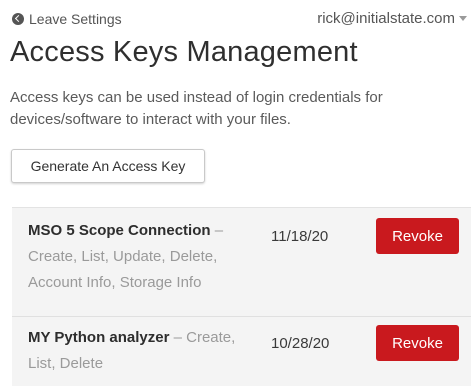  What do you see at coordinates (235, 20) in the screenshot?
I see `top-bar: Leave Settings rick@initialstate.com` at bounding box center [235, 20].